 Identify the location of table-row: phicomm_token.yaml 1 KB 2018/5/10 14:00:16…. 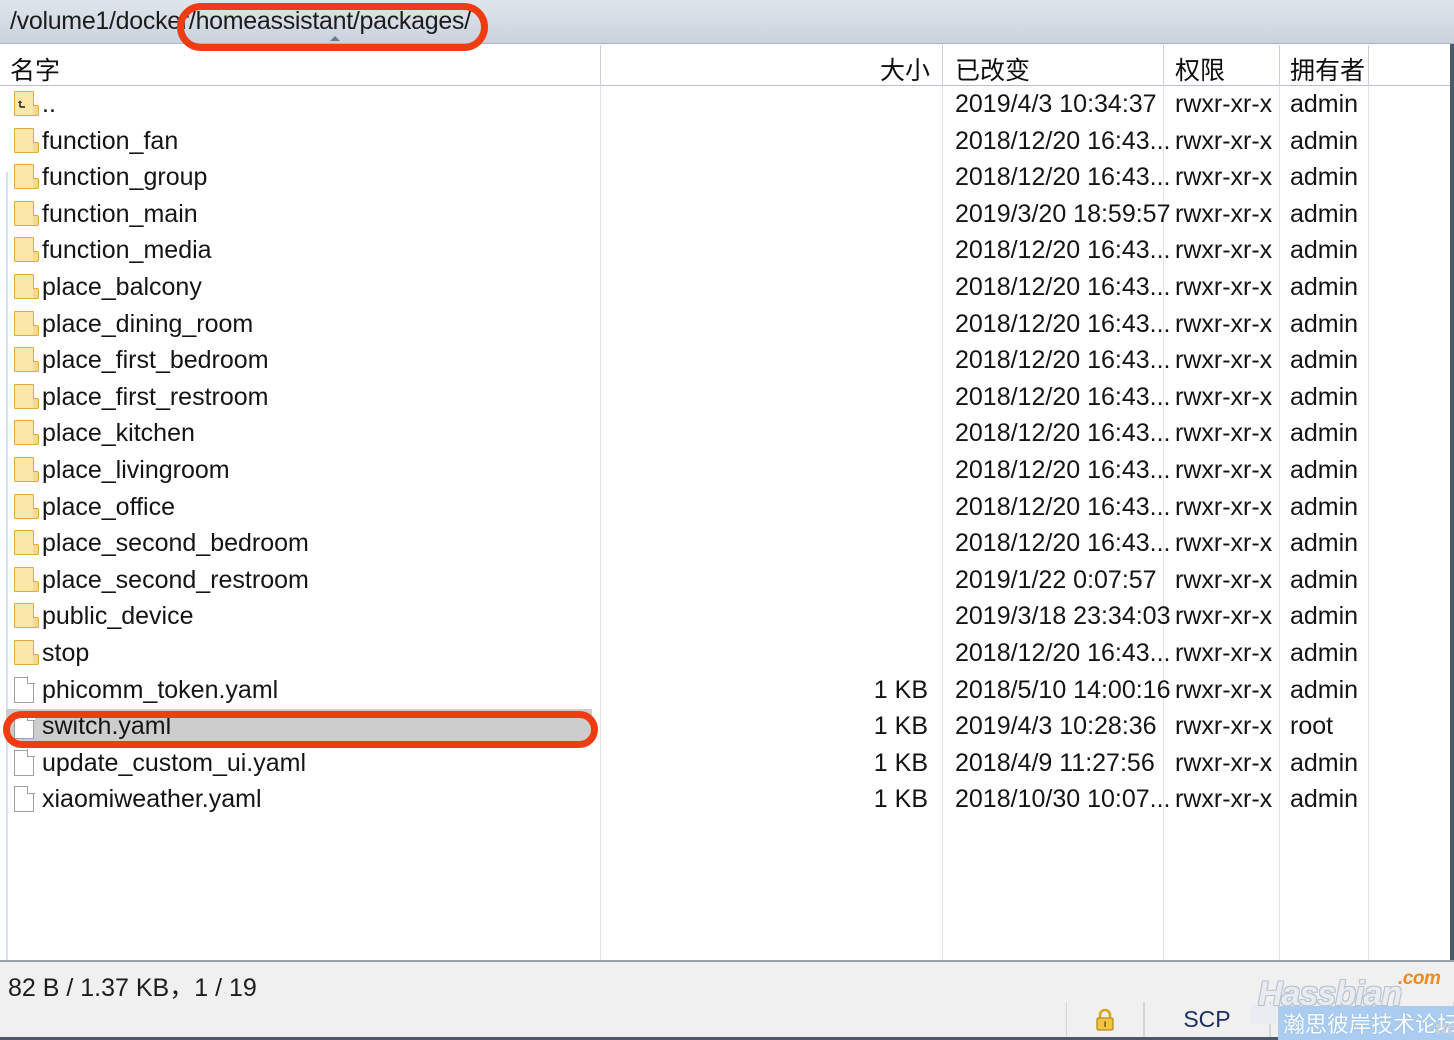
(727, 690).